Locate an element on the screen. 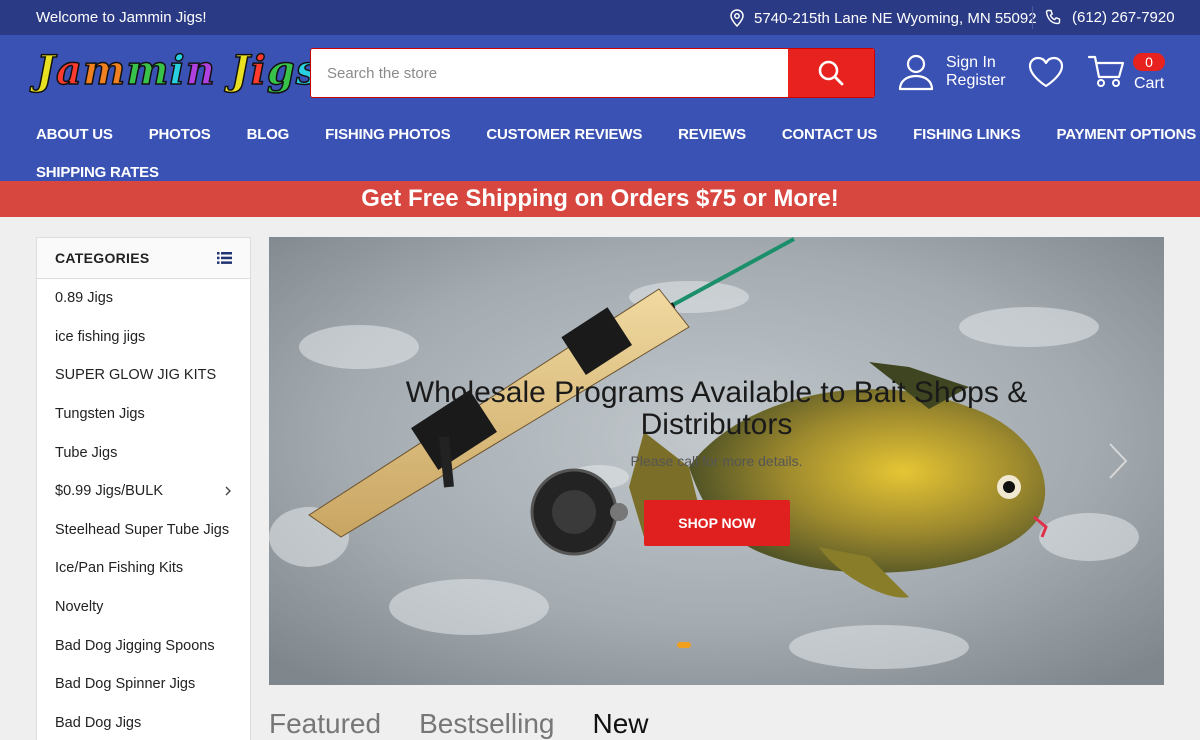 Image resolution: width=1200 pixels, height=740 pixels. search-input is located at coordinates (550, 73).